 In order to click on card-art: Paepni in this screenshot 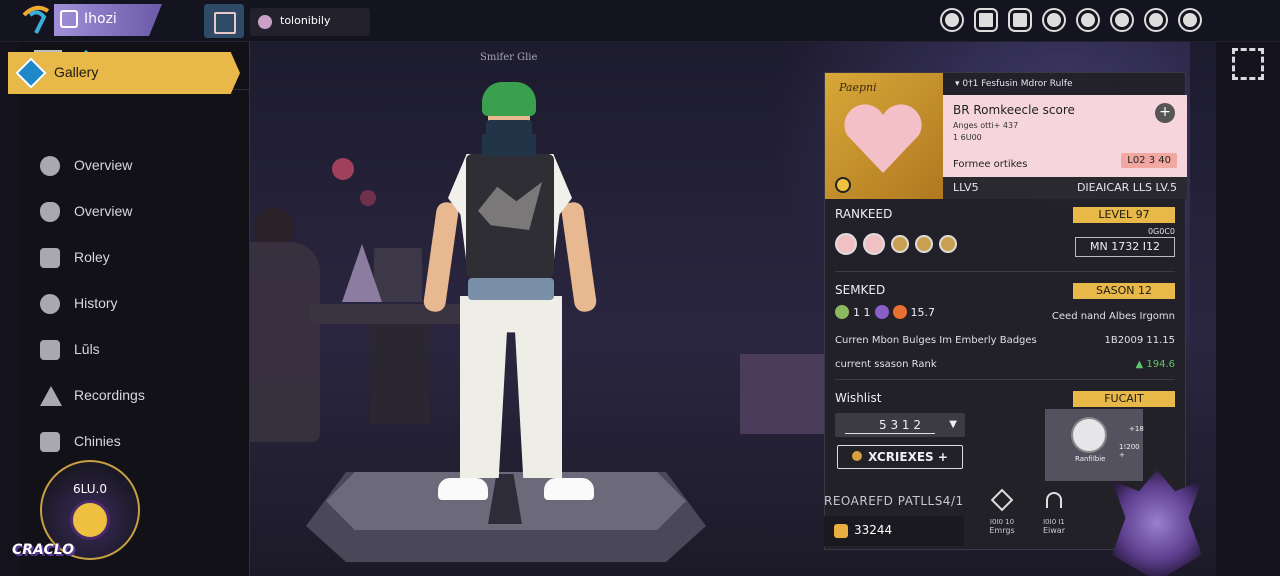, I will do `click(884, 136)`.